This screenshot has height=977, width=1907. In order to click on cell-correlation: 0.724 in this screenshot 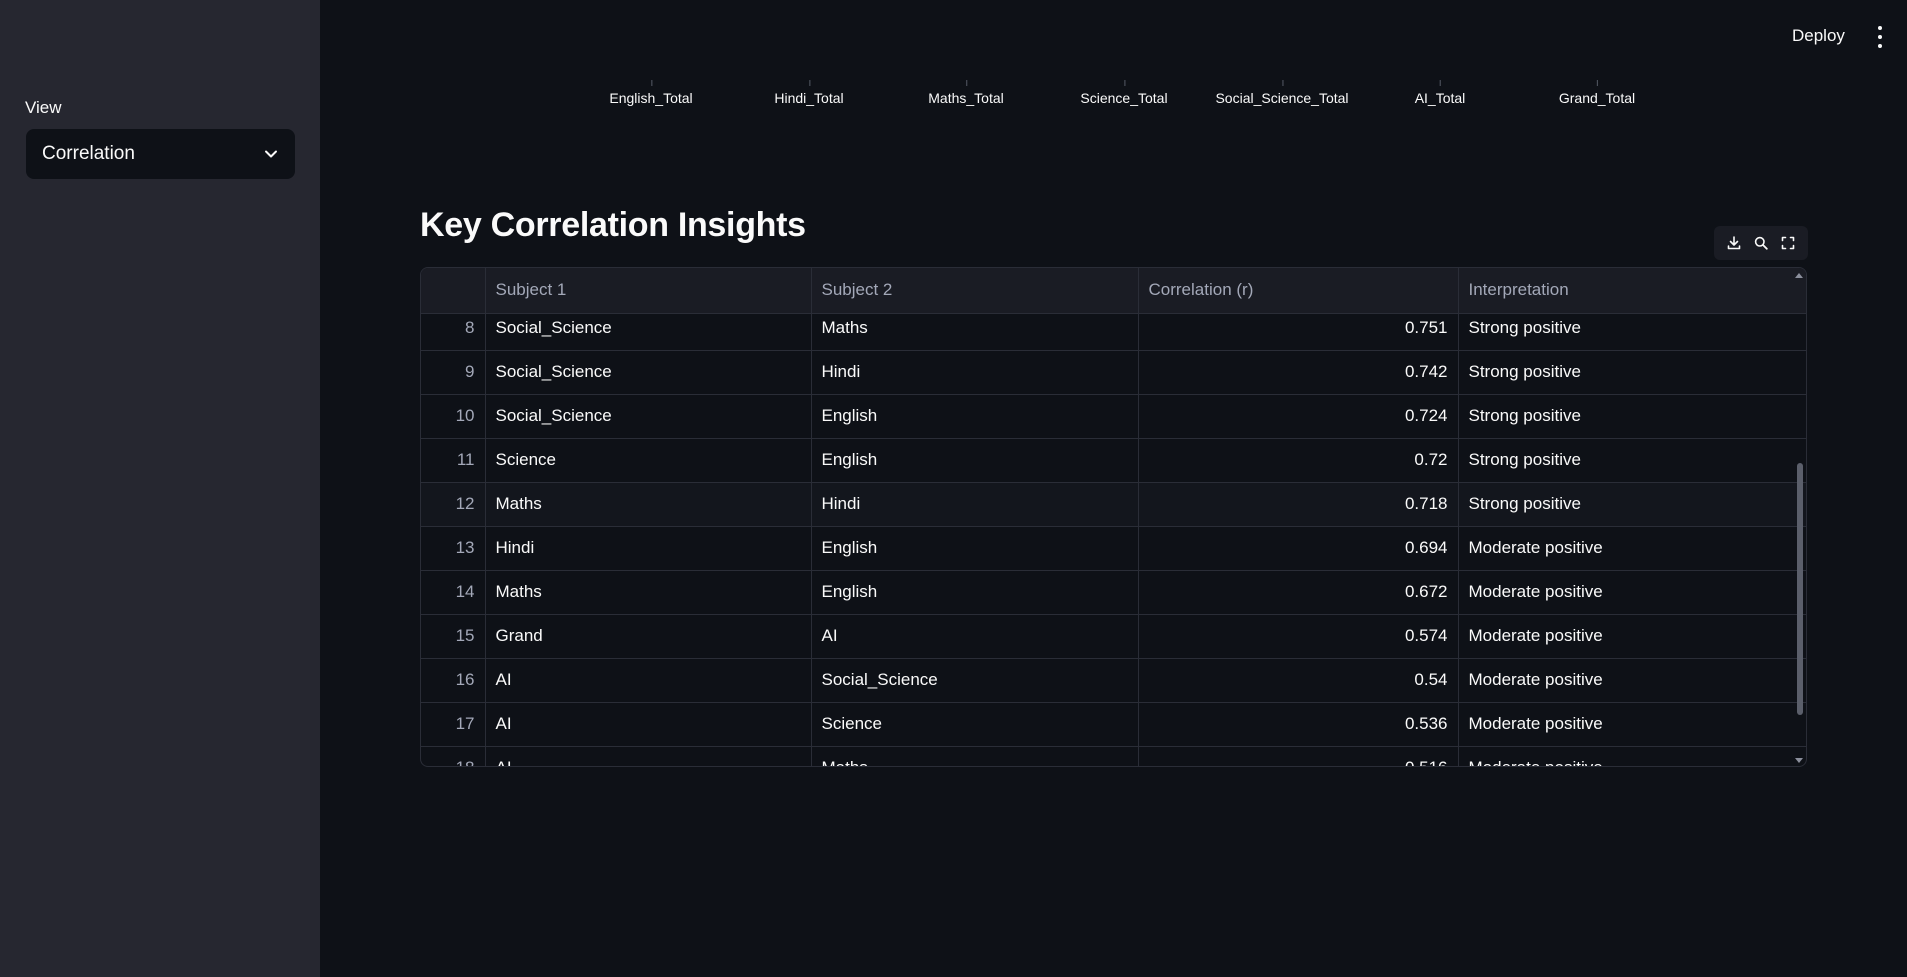, I will do `click(1298, 416)`.